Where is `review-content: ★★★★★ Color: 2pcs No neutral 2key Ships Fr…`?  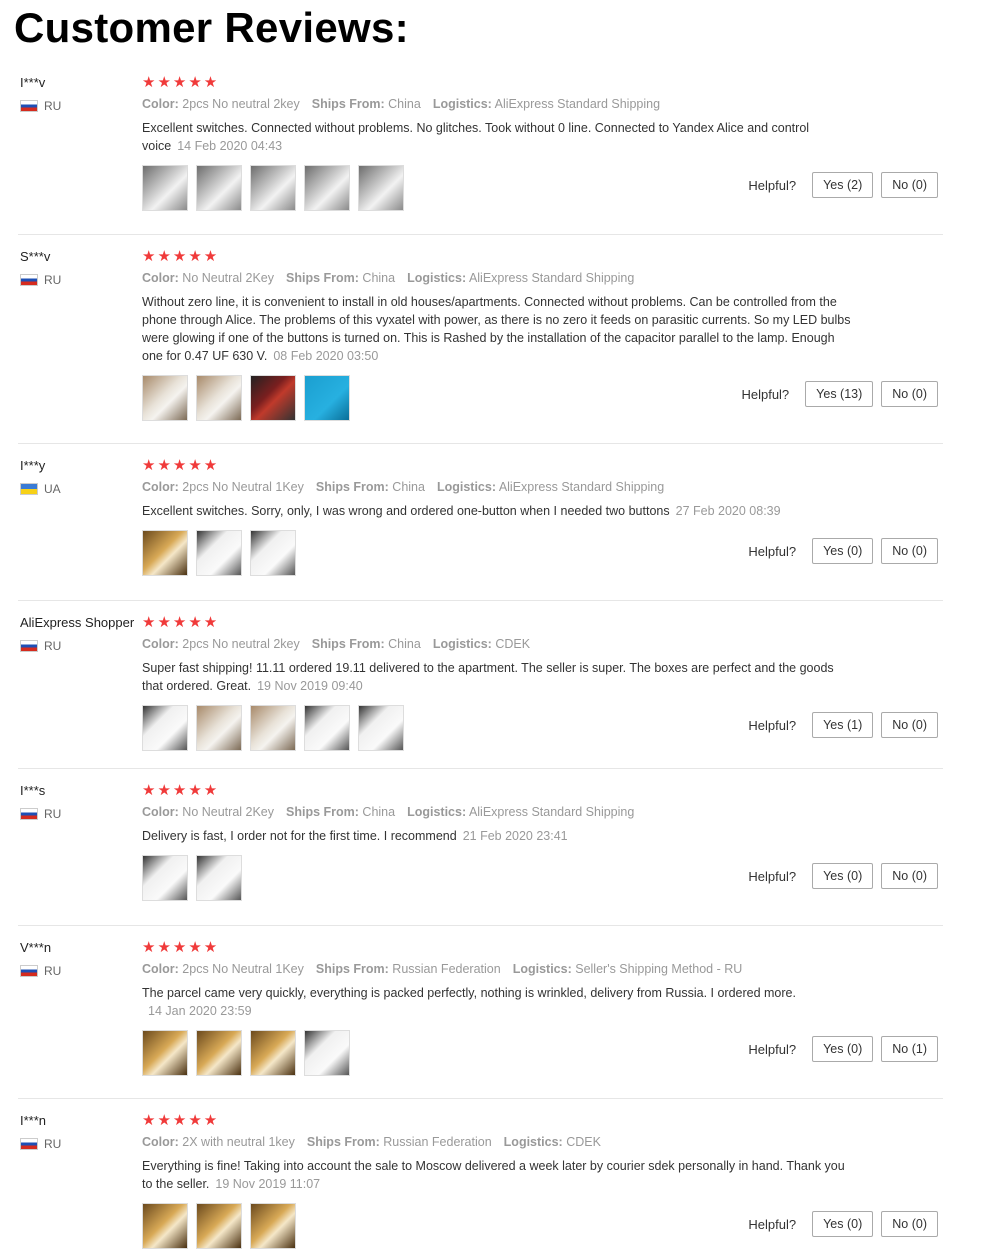
review-content: ★★★★★ Color: 2pcs No neutral 2key Ships Fr… is located at coordinates (497, 683).